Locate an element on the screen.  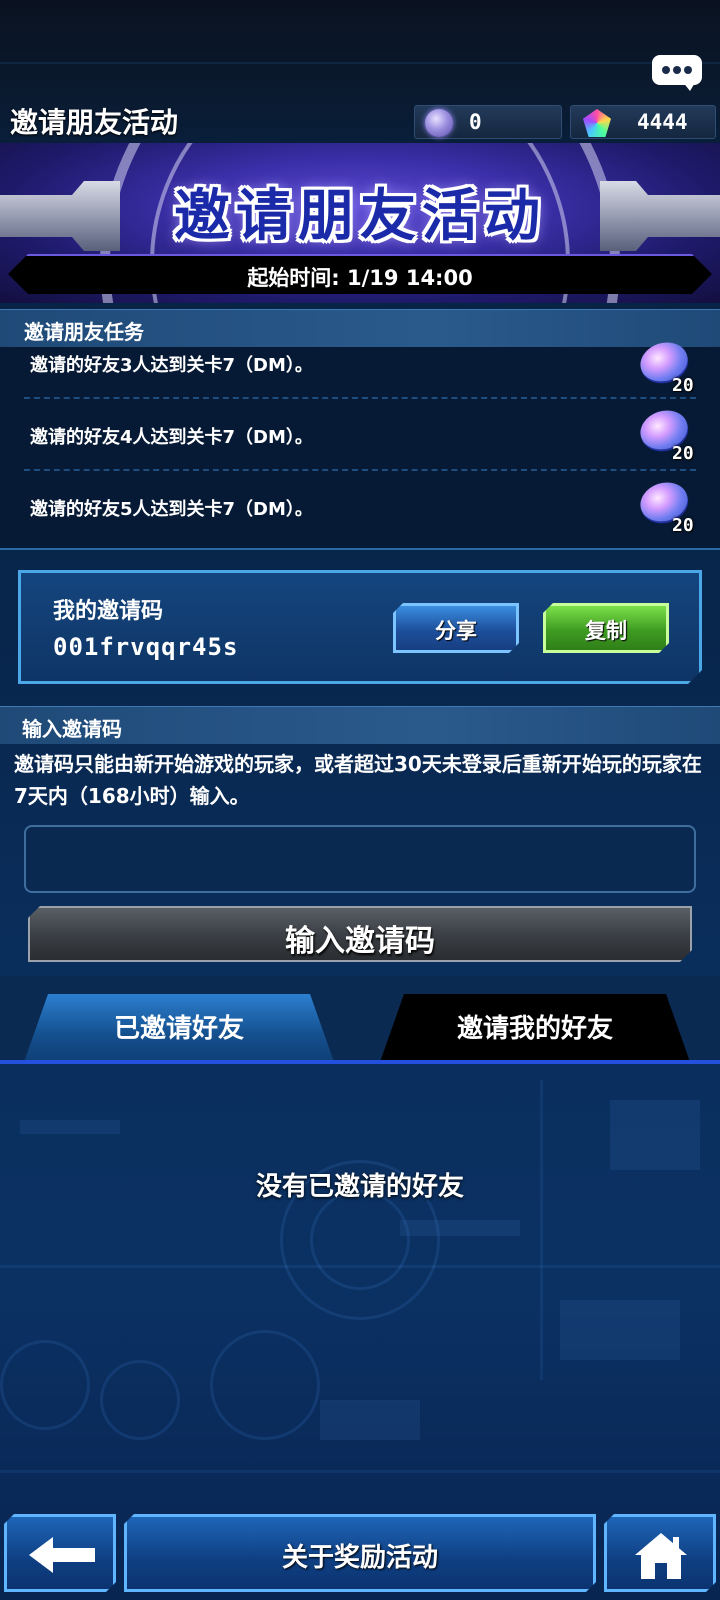
missions-header: 邀请朋友任务 is located at coordinates (360, 328).